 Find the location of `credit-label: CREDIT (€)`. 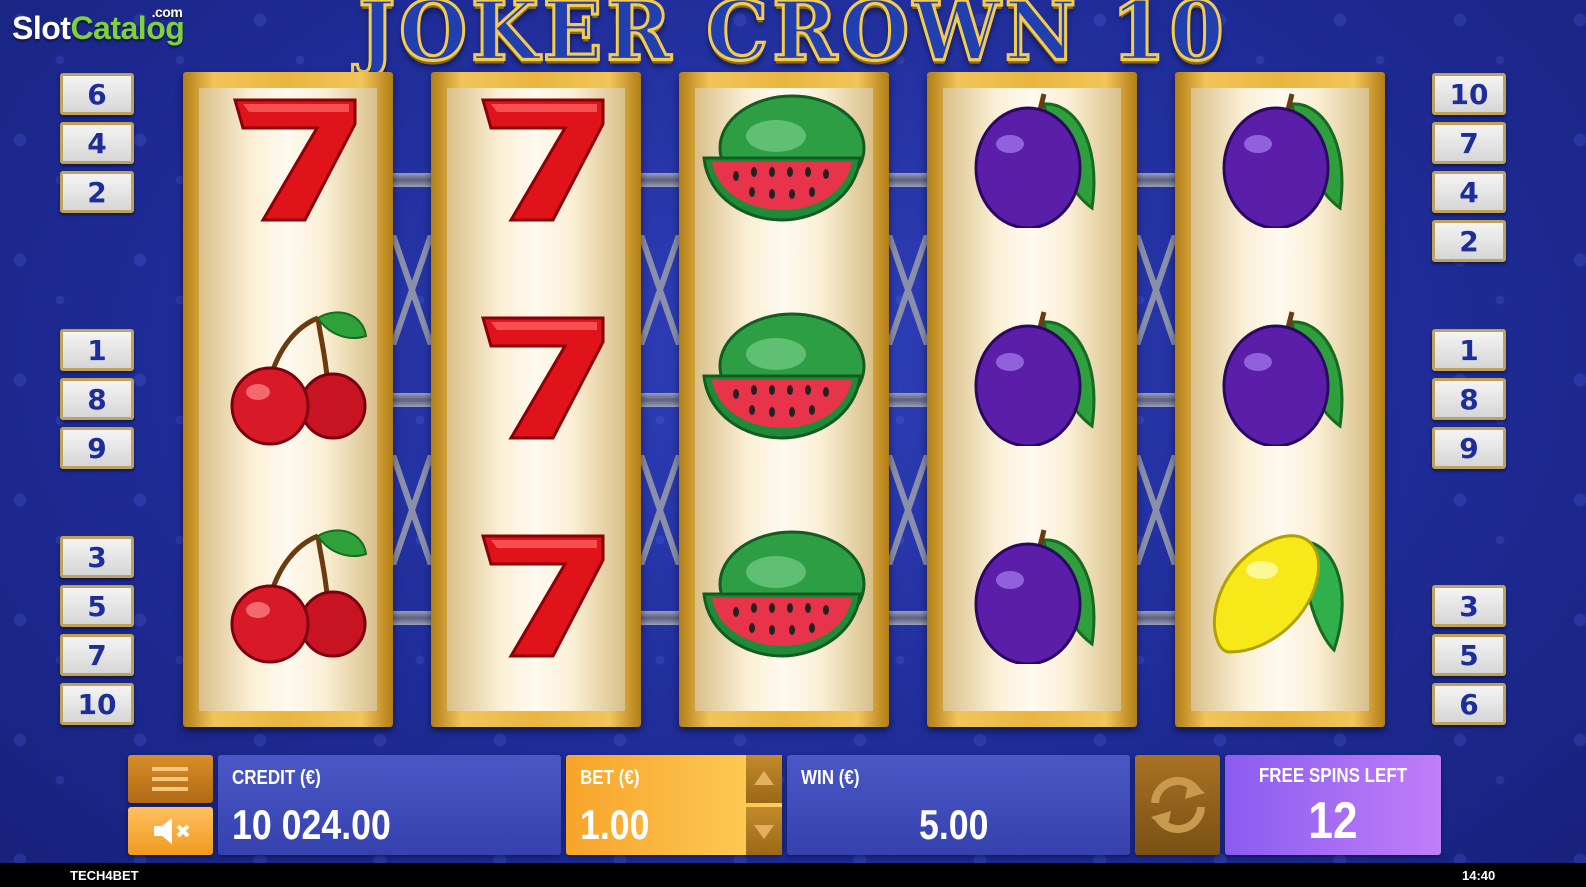

credit-label: CREDIT (€) is located at coordinates (276, 778).